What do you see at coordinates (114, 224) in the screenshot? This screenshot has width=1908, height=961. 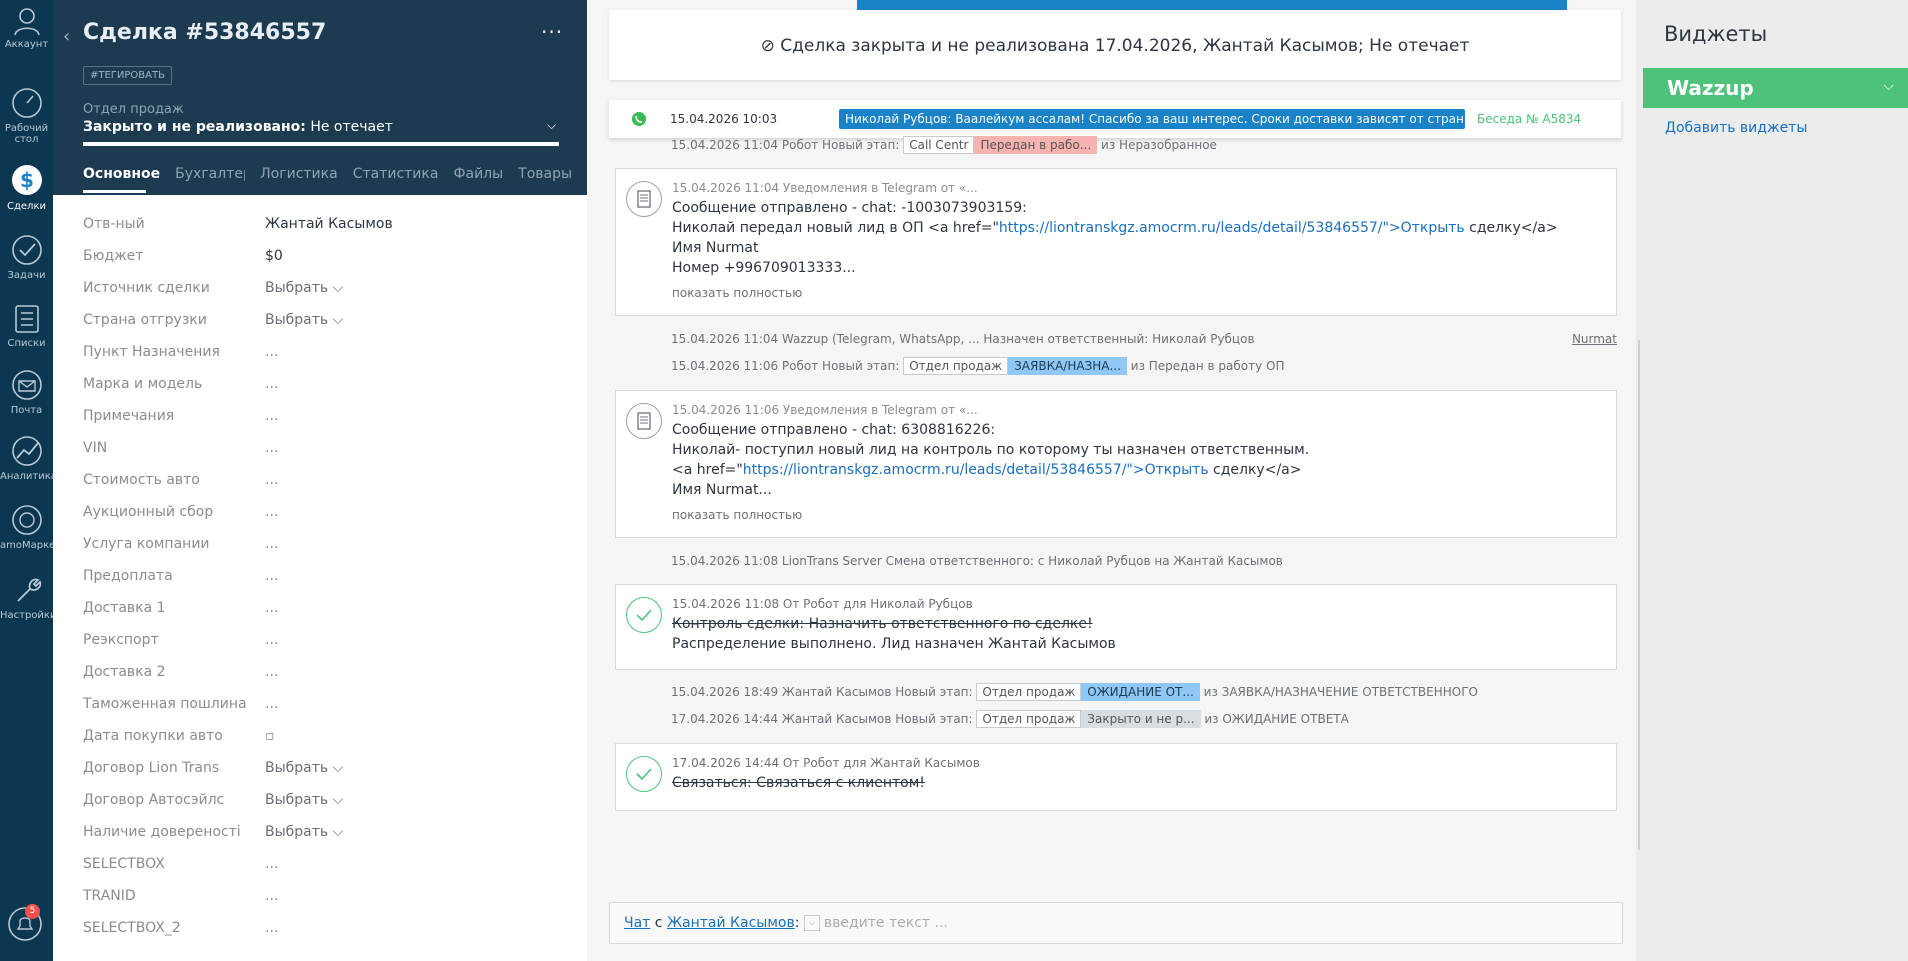 I see `field-label: Отв-ный` at bounding box center [114, 224].